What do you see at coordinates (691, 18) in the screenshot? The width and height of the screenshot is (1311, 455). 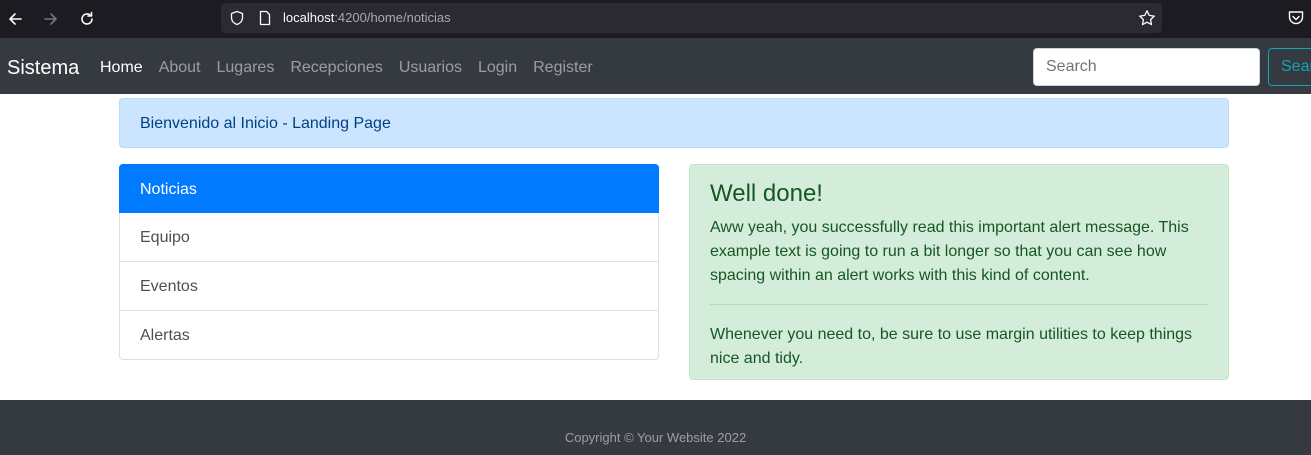 I see `address-bar: localhost:4200/home/noticias` at bounding box center [691, 18].